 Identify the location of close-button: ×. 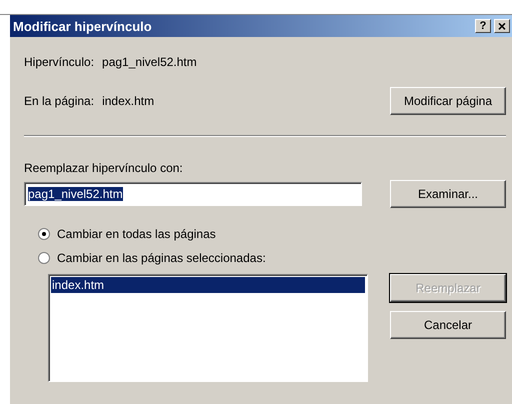
(502, 26).